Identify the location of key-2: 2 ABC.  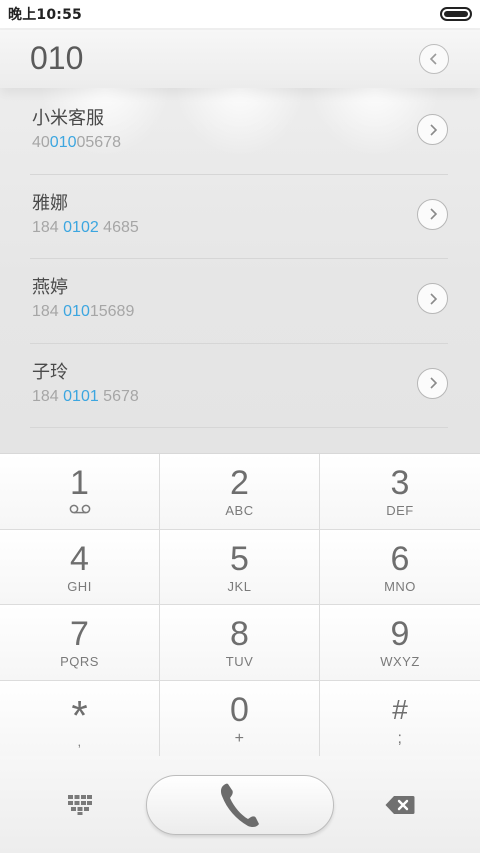
(240, 492).